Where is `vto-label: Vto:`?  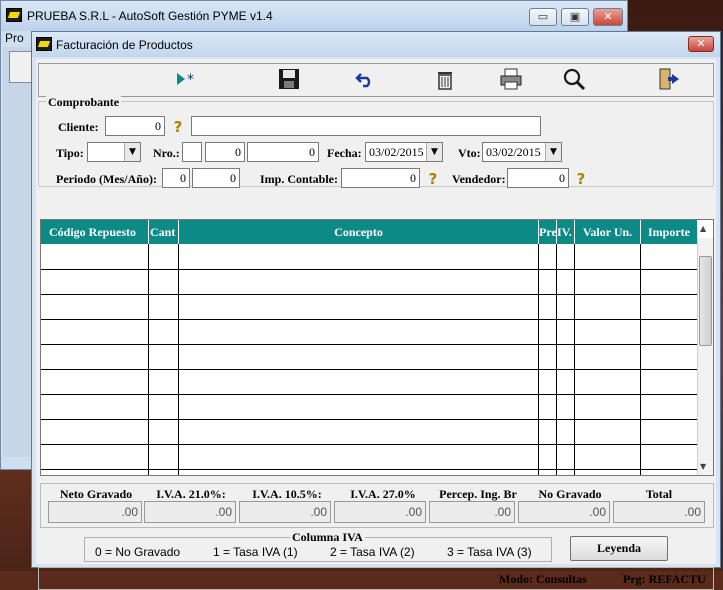 vto-label: Vto: is located at coordinates (469, 153).